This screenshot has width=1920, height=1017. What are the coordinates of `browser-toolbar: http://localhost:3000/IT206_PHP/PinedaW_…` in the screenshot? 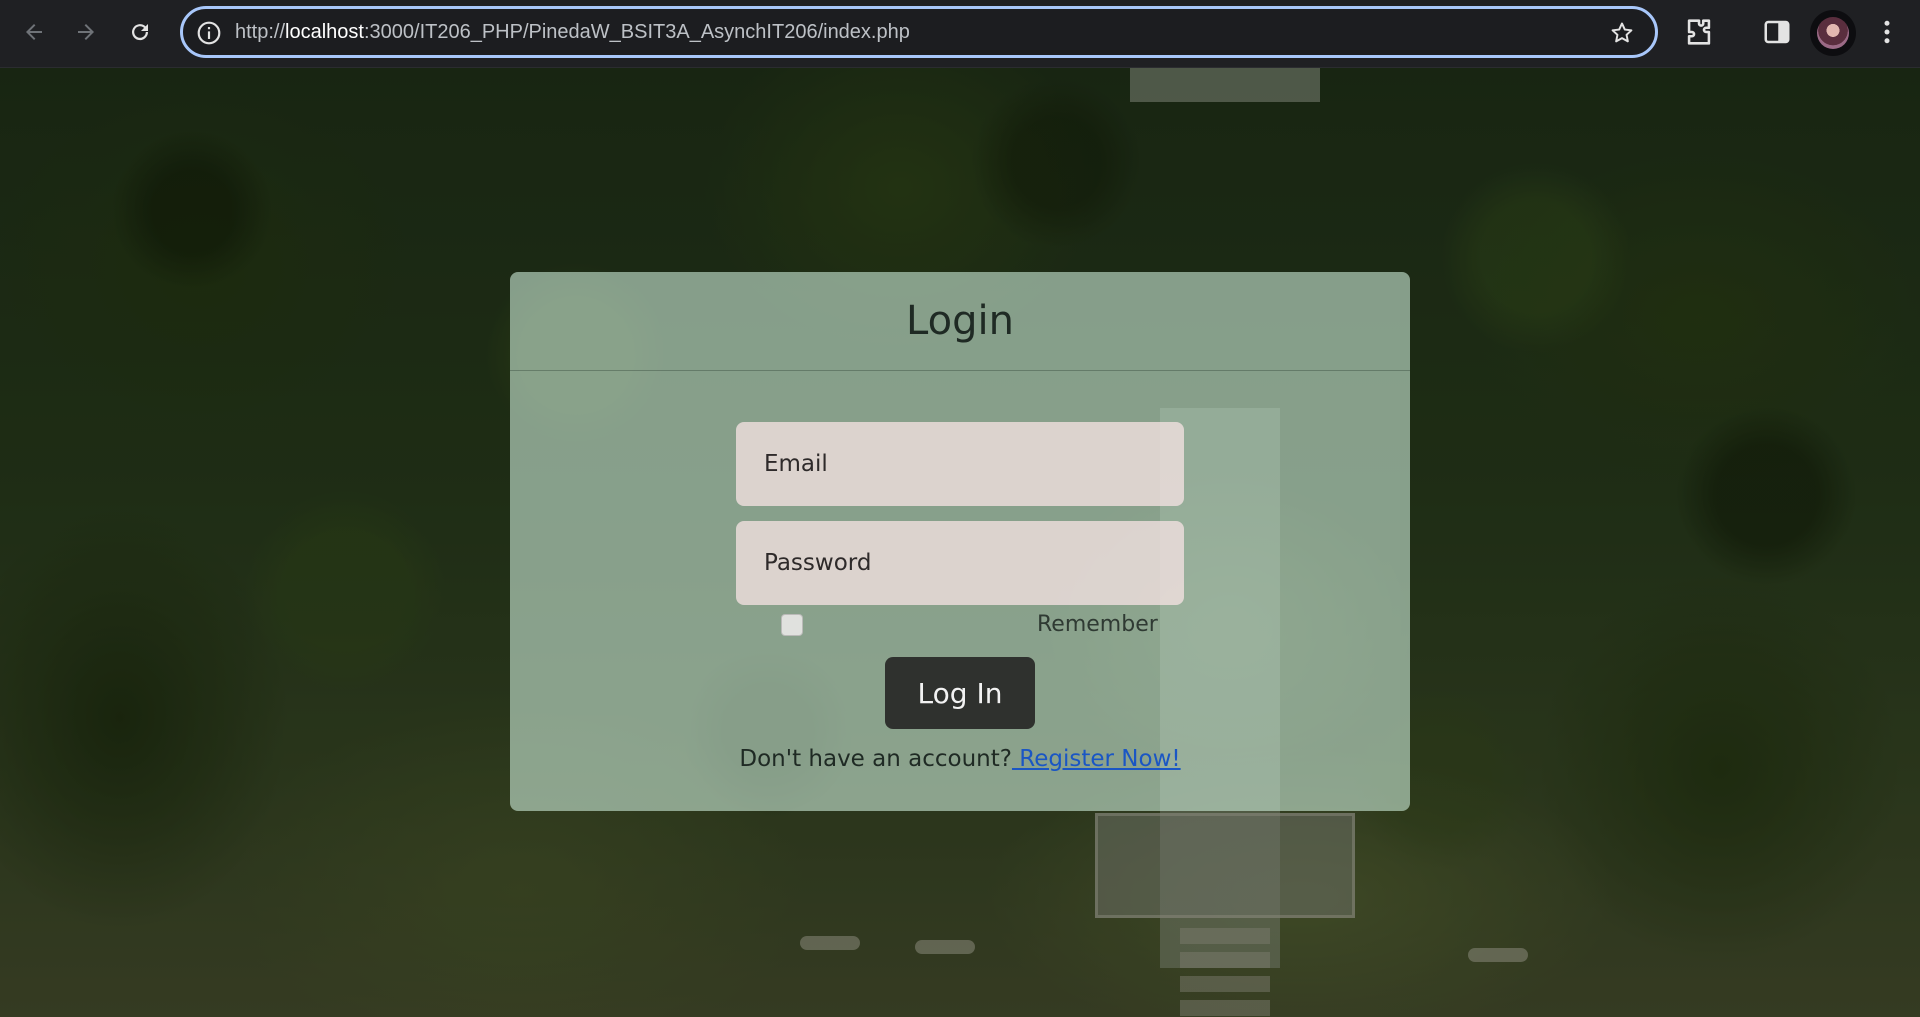 It's located at (960, 34).